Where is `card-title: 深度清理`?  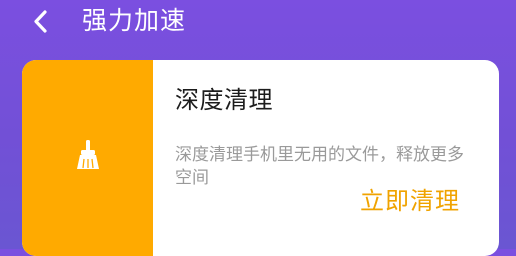
card-title: 深度清理 is located at coordinates (224, 100).